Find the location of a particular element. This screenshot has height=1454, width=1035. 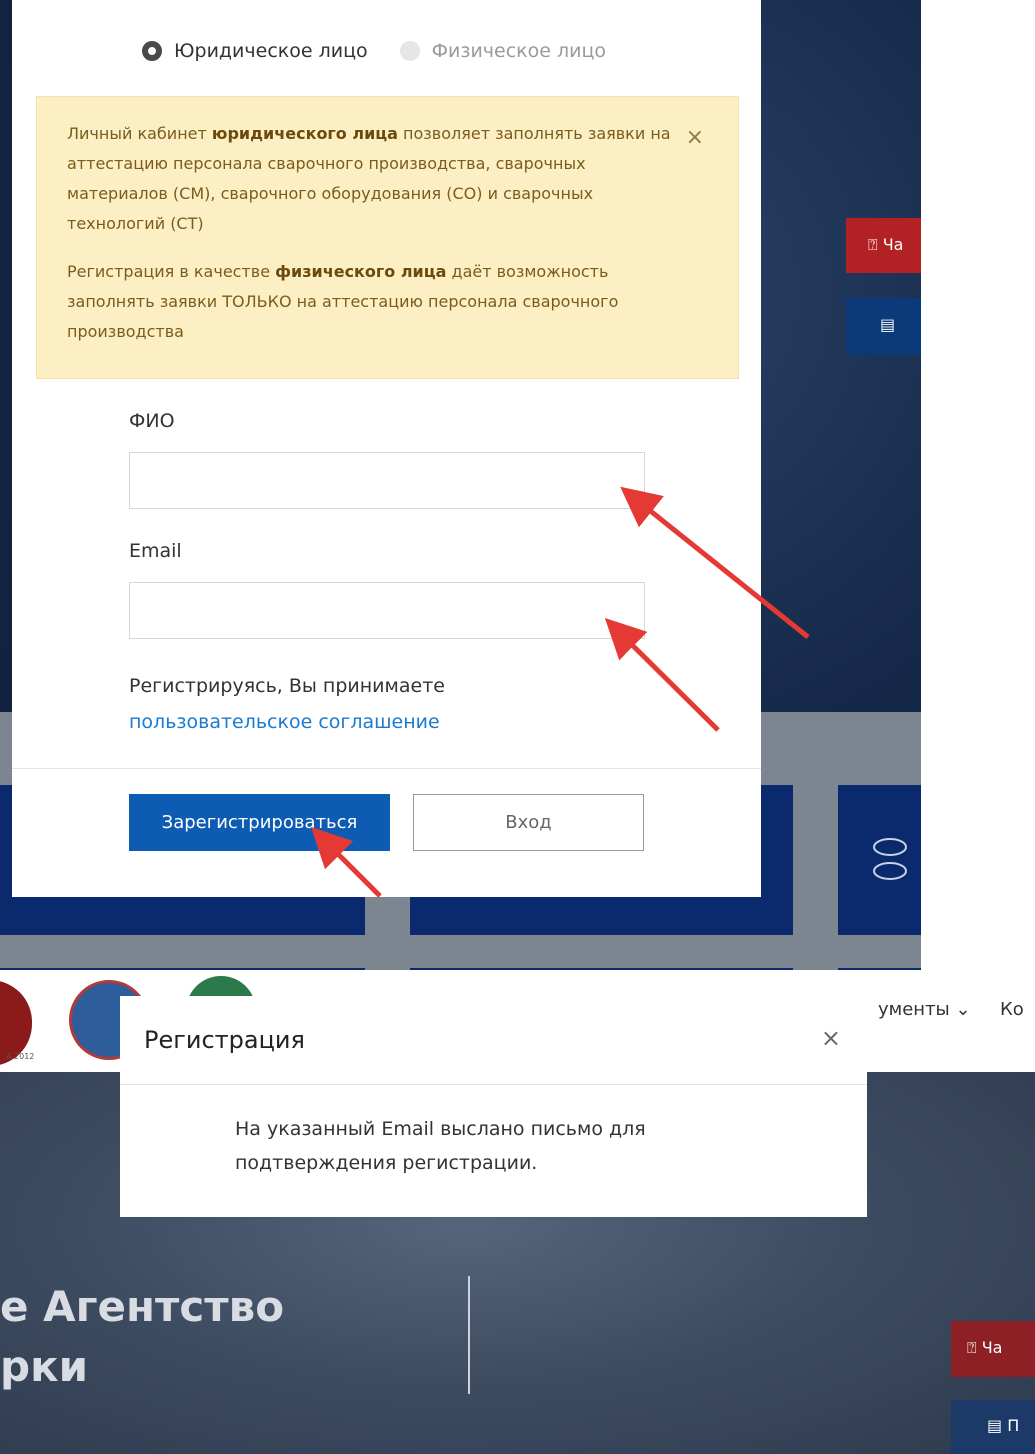

document-side-button: ▤ П is located at coordinates (993, 1427).